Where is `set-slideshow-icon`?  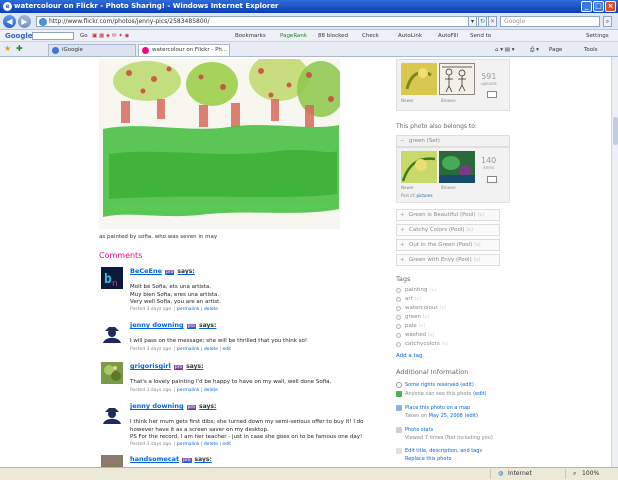
set-slideshow-icon is located at coordinates (492, 179).